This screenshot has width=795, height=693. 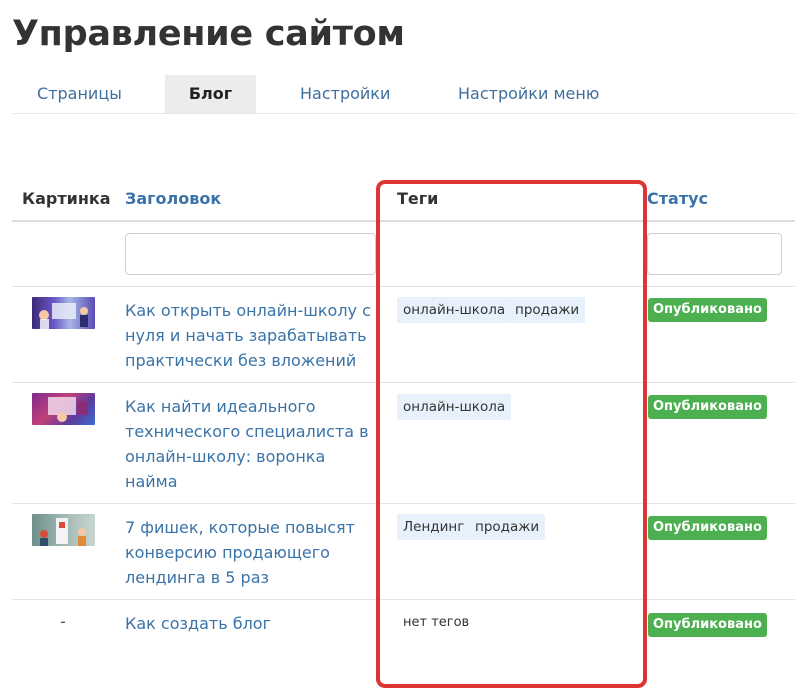 What do you see at coordinates (63, 621) in the screenshot?
I see `no-image-placeholder: -` at bounding box center [63, 621].